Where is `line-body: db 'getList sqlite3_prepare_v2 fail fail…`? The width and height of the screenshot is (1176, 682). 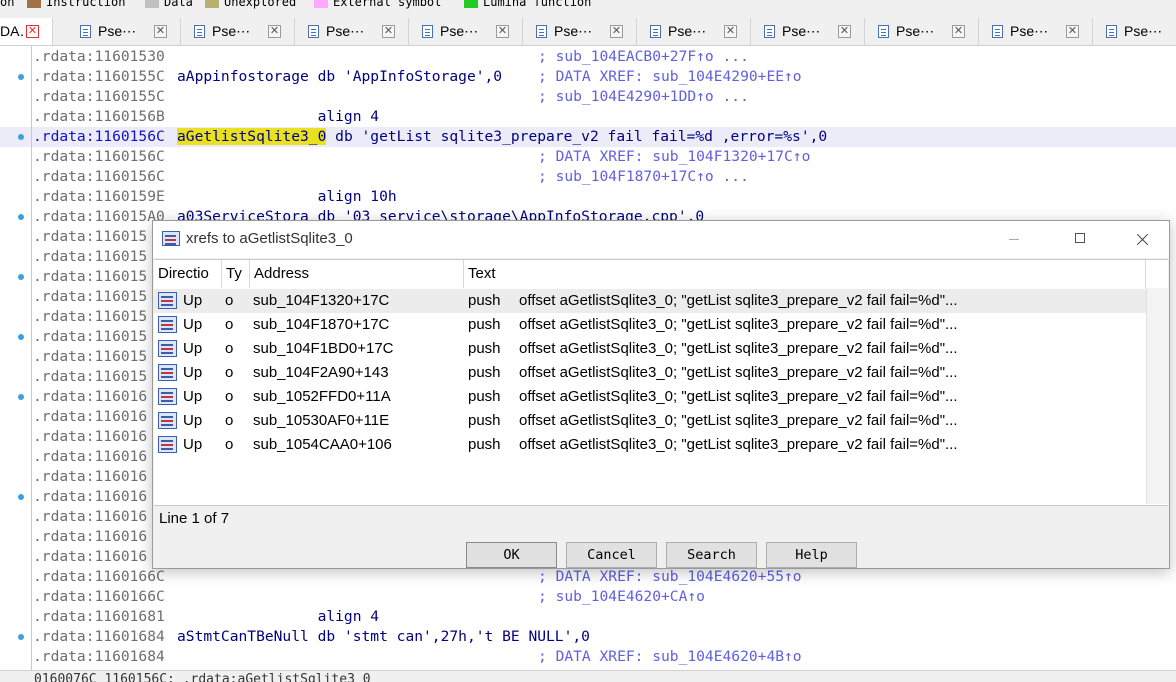 line-body: db 'getList sqlite3_prepare_v2 fail fail… is located at coordinates (577, 136).